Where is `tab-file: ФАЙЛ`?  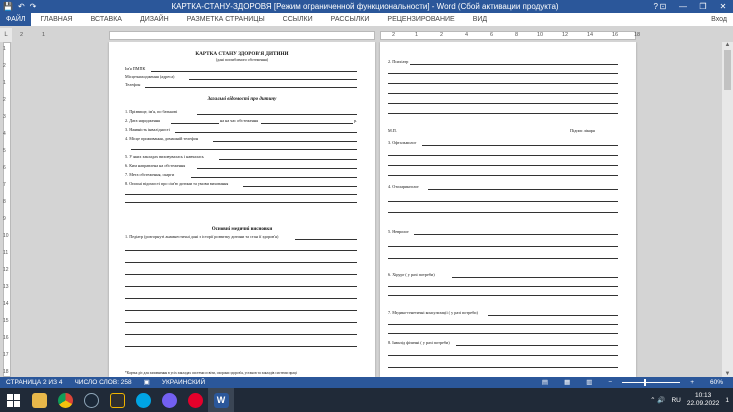 tab-file: ФАЙЛ is located at coordinates (16, 19).